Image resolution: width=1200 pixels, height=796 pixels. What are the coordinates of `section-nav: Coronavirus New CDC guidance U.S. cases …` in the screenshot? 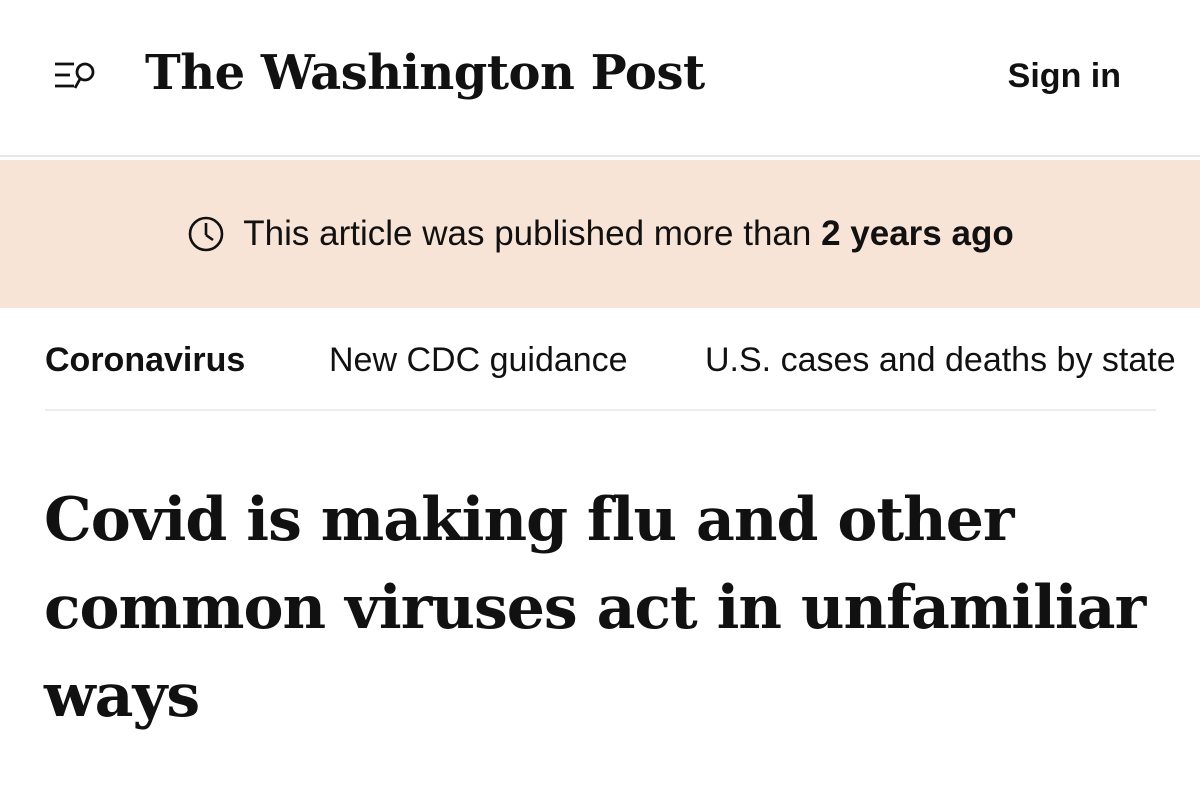 It's located at (600, 361).